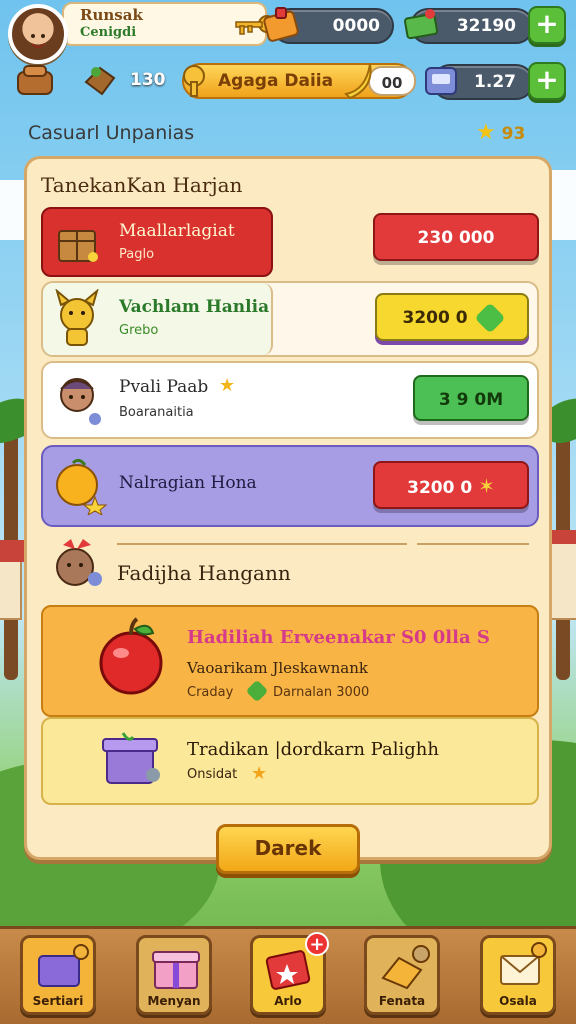  I want to click on ad-bonus-label: Agaga Daiia, so click(276, 81).